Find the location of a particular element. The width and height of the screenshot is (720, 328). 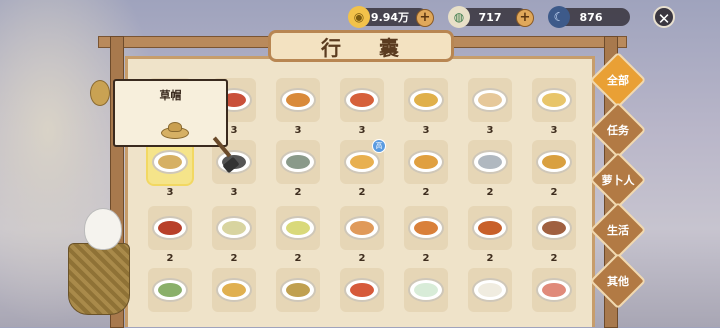

tab-other: 其他 is located at coordinates (618, 281).